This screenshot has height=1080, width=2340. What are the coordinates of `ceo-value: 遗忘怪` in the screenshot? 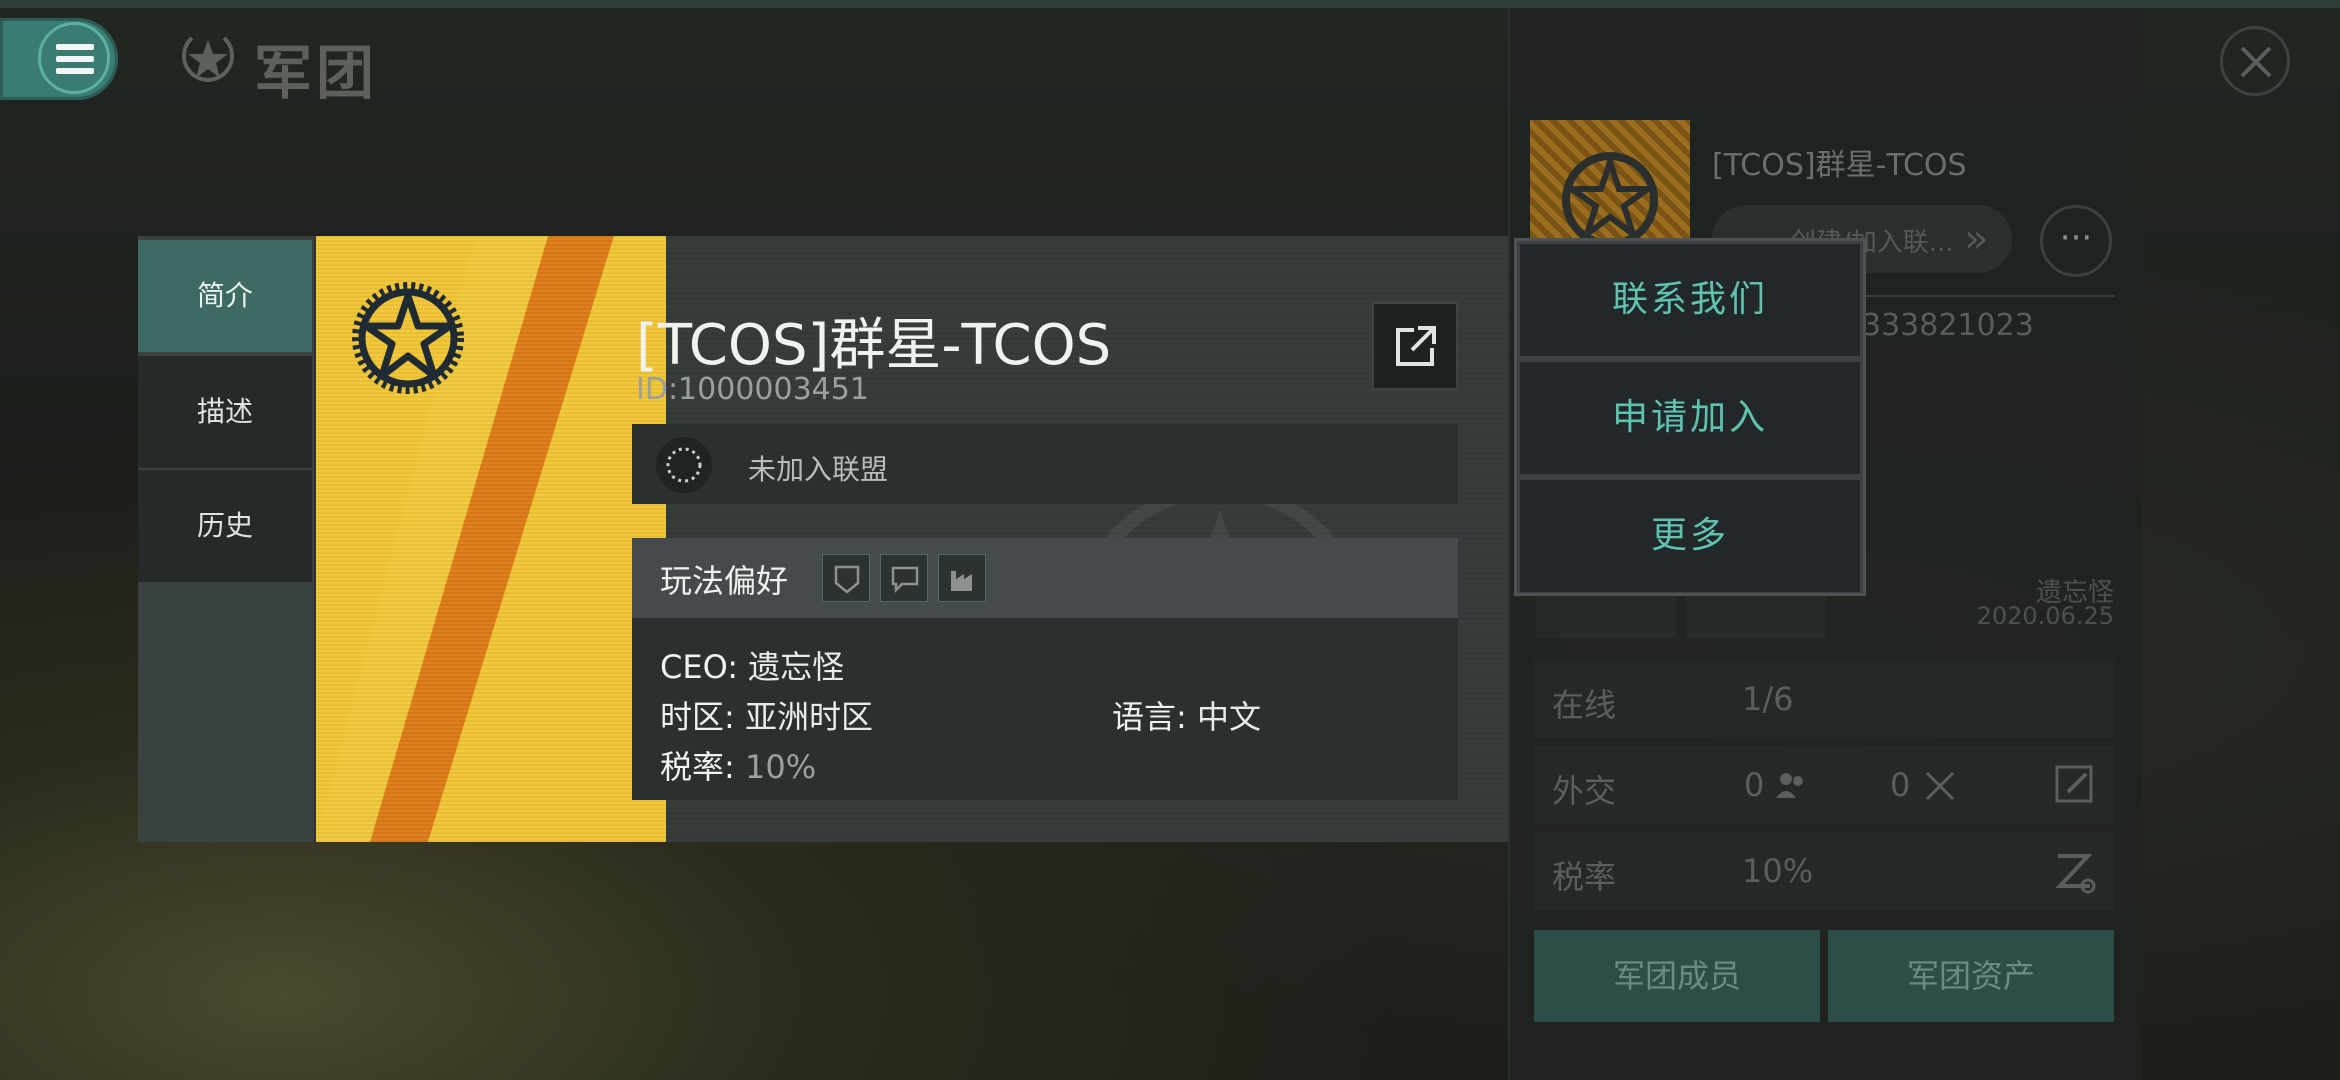 It's located at (796, 667).